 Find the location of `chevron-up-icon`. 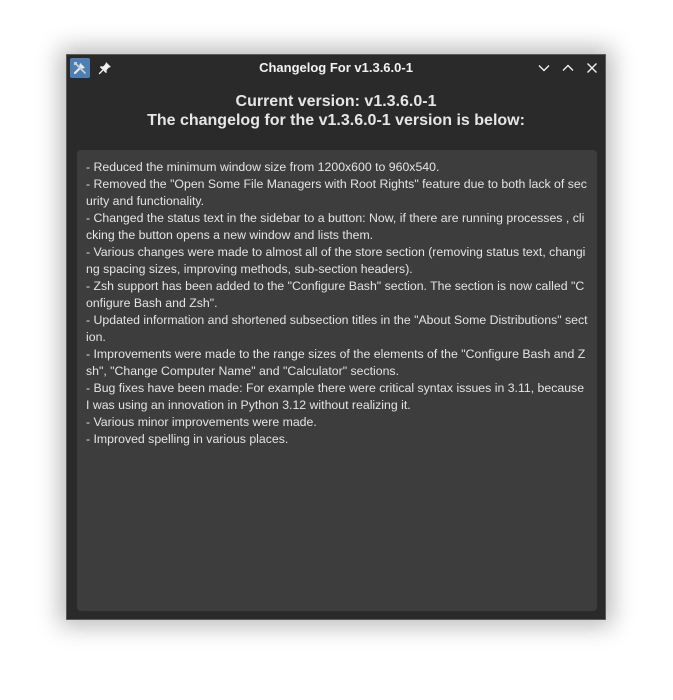

chevron-up-icon is located at coordinates (568, 68).